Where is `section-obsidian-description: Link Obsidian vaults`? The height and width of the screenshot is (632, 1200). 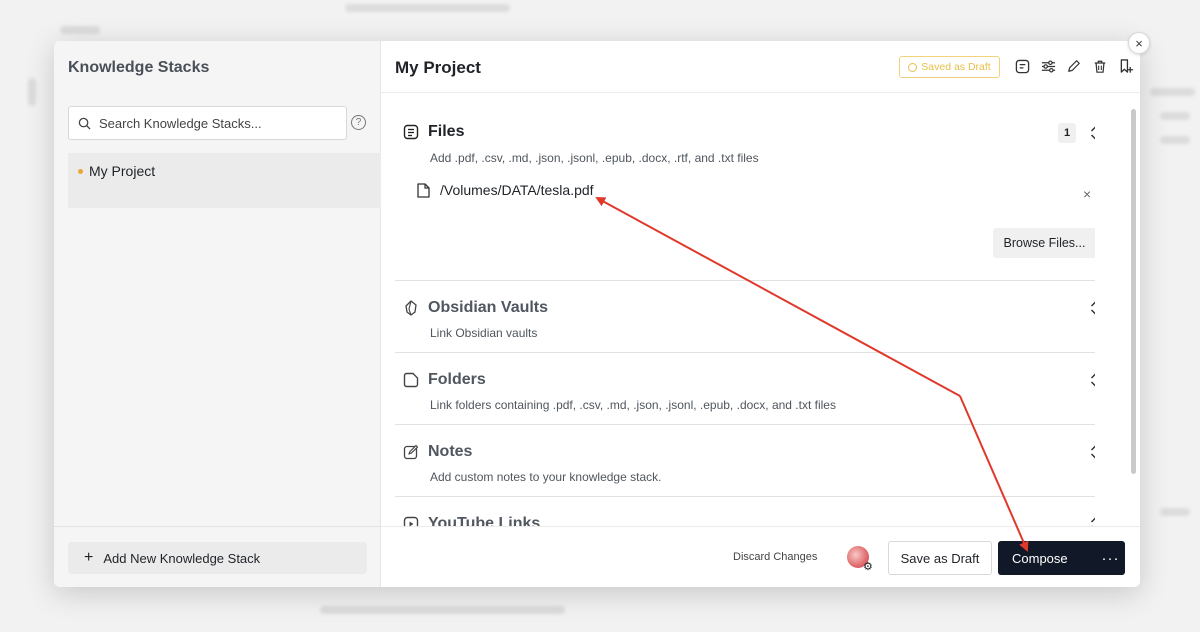
section-obsidian-description: Link Obsidian vaults is located at coordinates (484, 333).